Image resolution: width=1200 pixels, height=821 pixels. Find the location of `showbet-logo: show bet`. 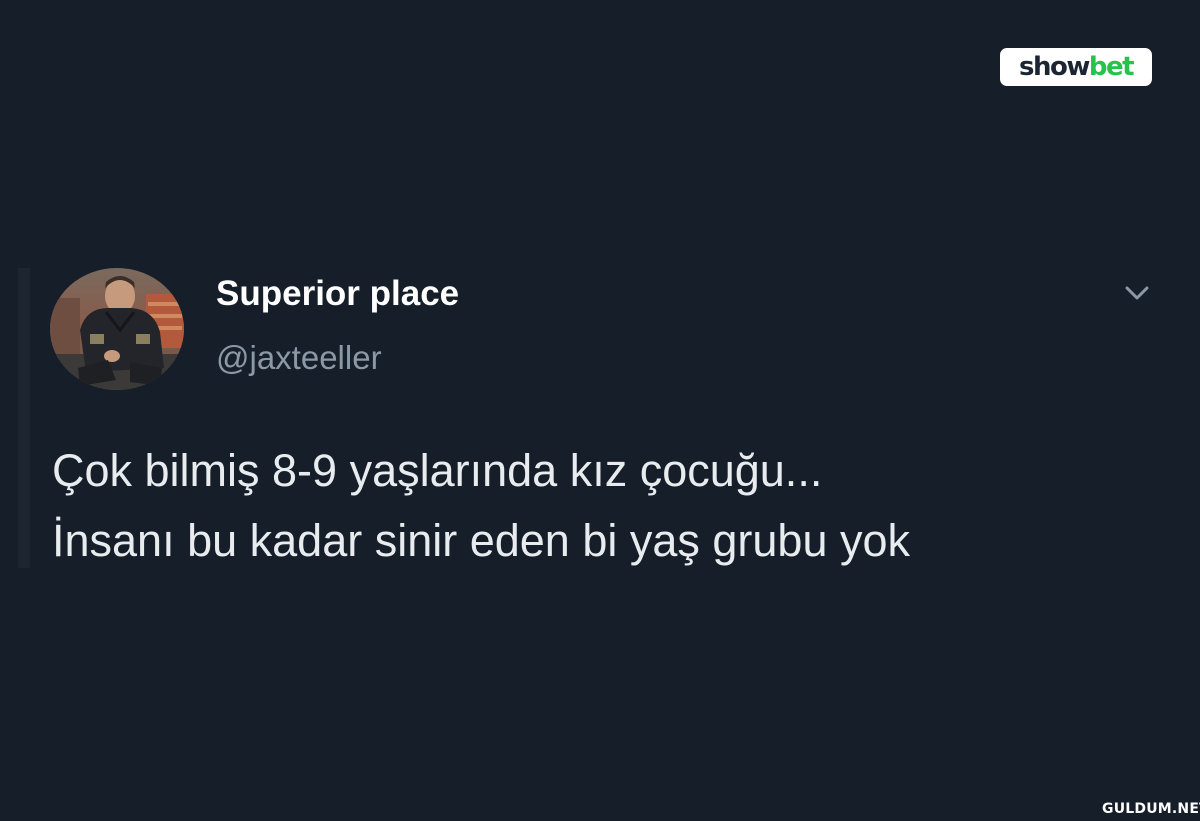

showbet-logo: show bet is located at coordinates (1076, 67).